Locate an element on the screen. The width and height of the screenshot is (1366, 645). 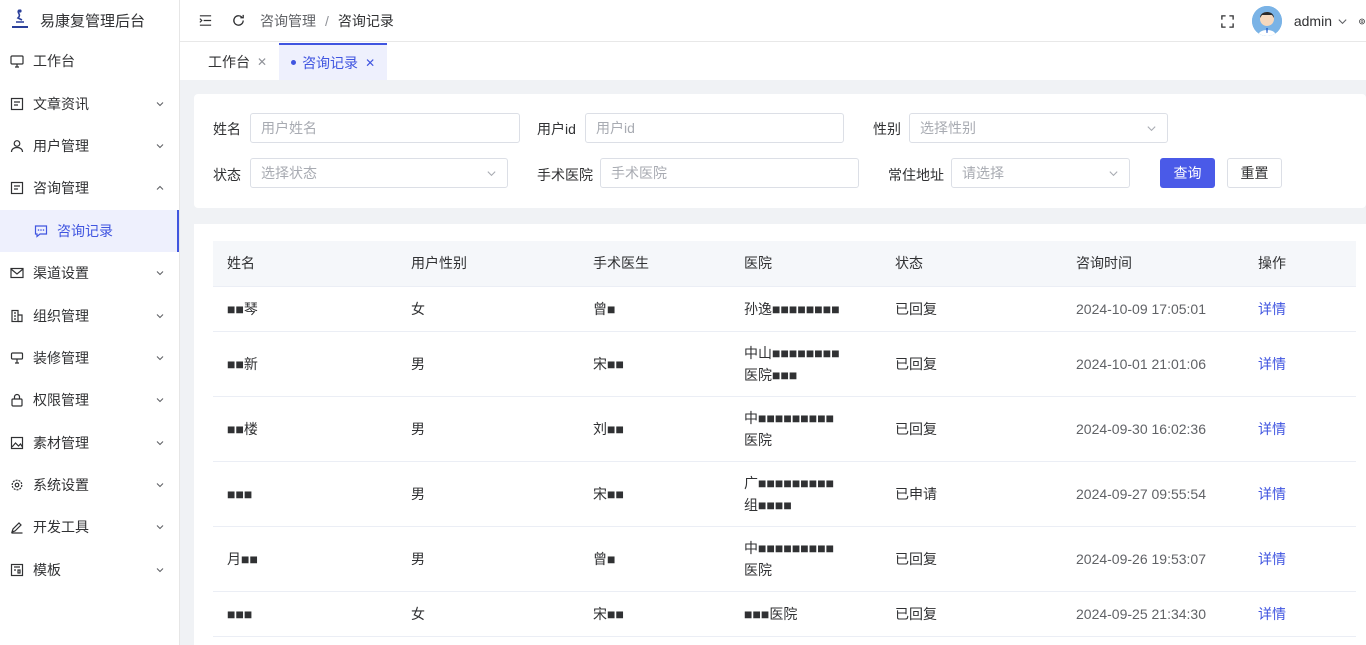
hospital-line: 广■■■■■■■■■ is located at coordinates (789, 482).